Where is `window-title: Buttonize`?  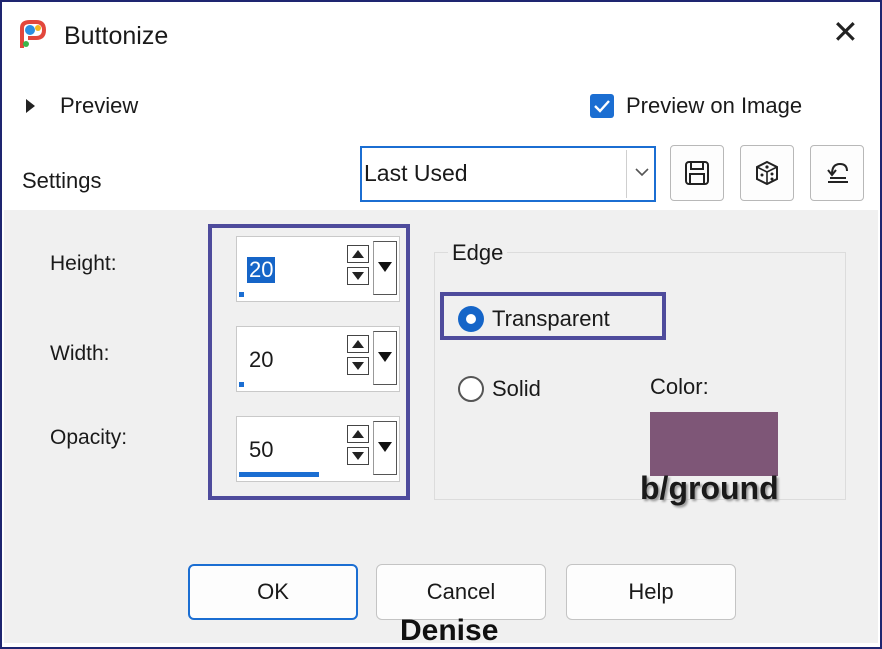
window-title: Buttonize is located at coordinates (116, 36).